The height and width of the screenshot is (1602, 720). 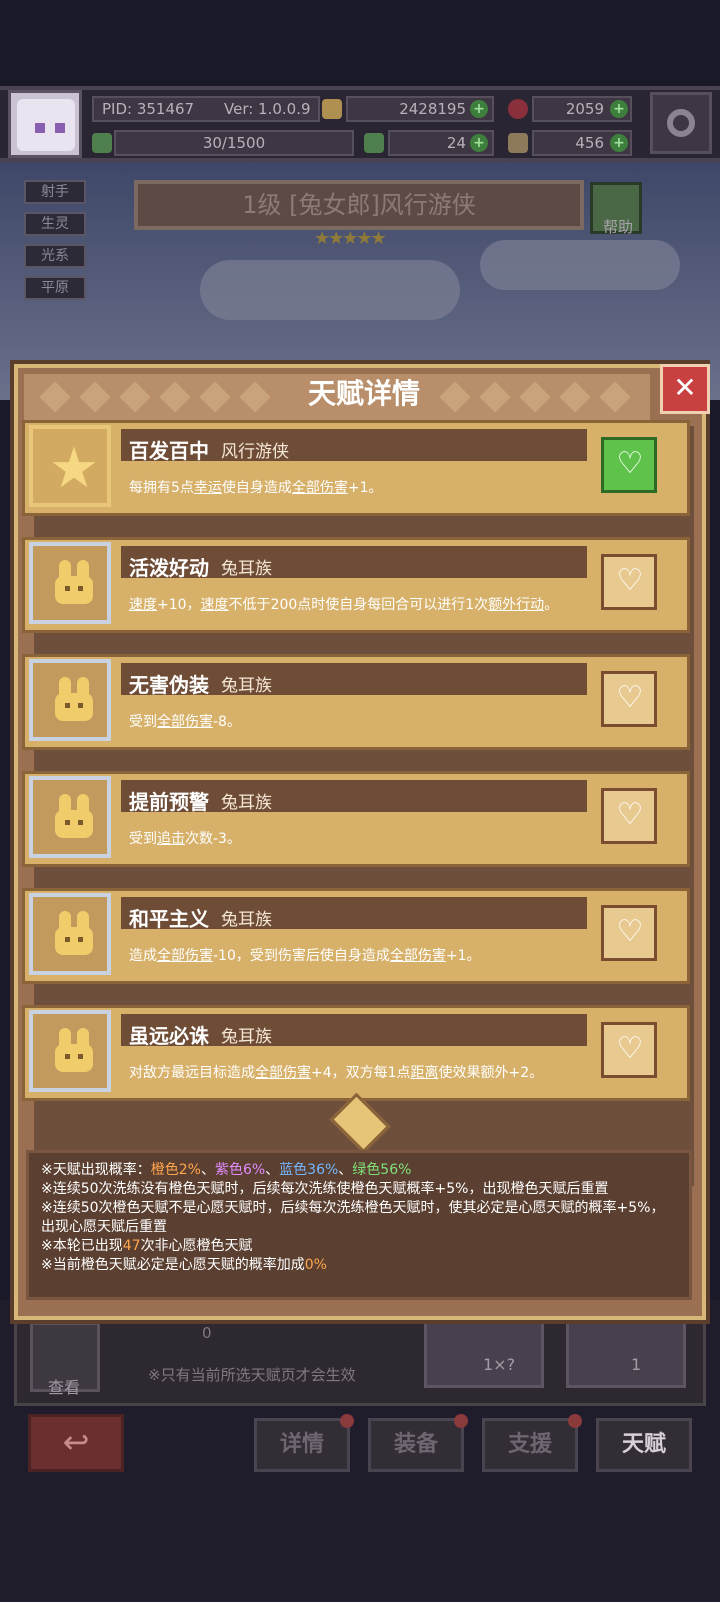 What do you see at coordinates (184, 1265) in the screenshot?
I see `info-line-5: ※当前橙色天赋必定是心愿天赋的概率加成0%` at bounding box center [184, 1265].